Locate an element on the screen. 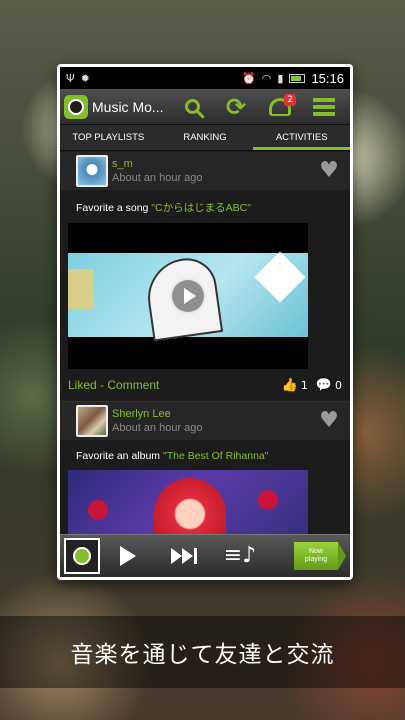 This screenshot has height=720, width=405. search-button is located at coordinates (192, 107).